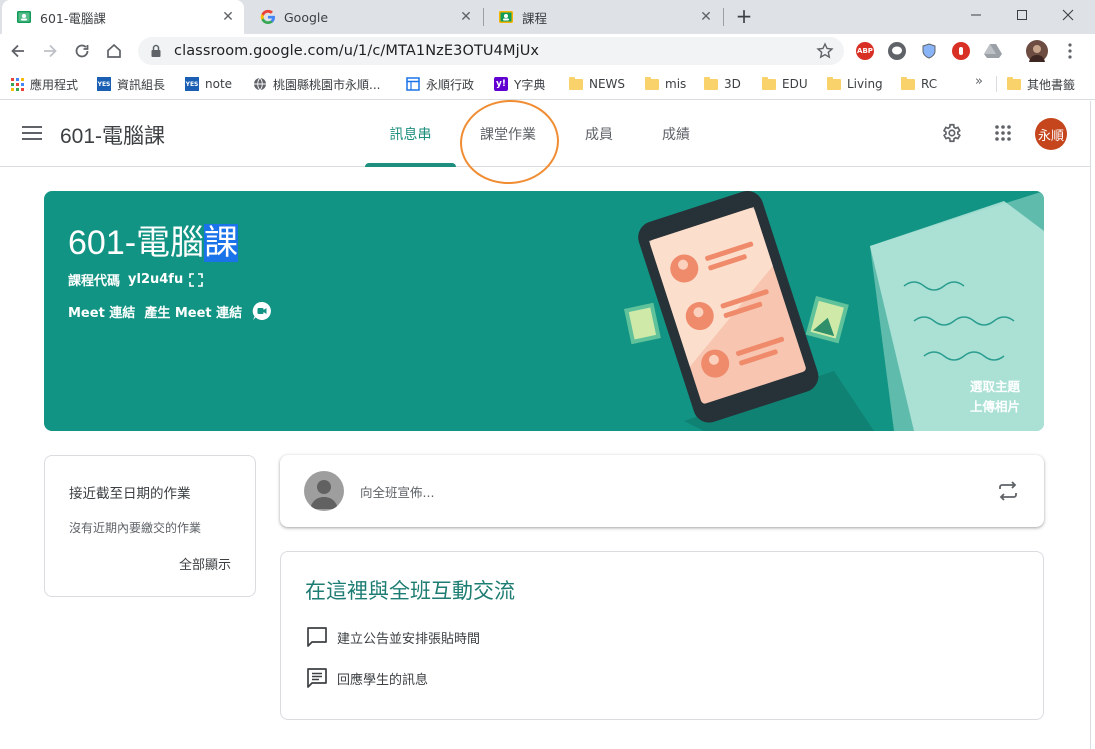 This screenshot has width=1095, height=749. I want to click on new-tab-button: +, so click(744, 16).